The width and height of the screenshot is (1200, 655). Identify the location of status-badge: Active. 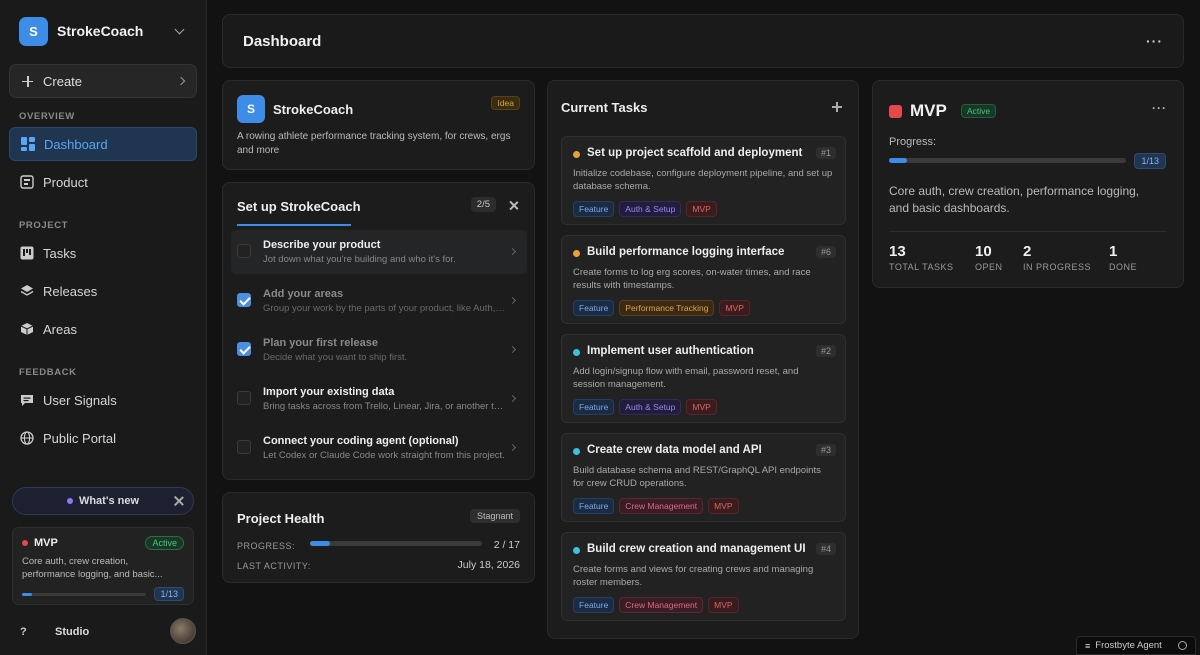
(979, 111).